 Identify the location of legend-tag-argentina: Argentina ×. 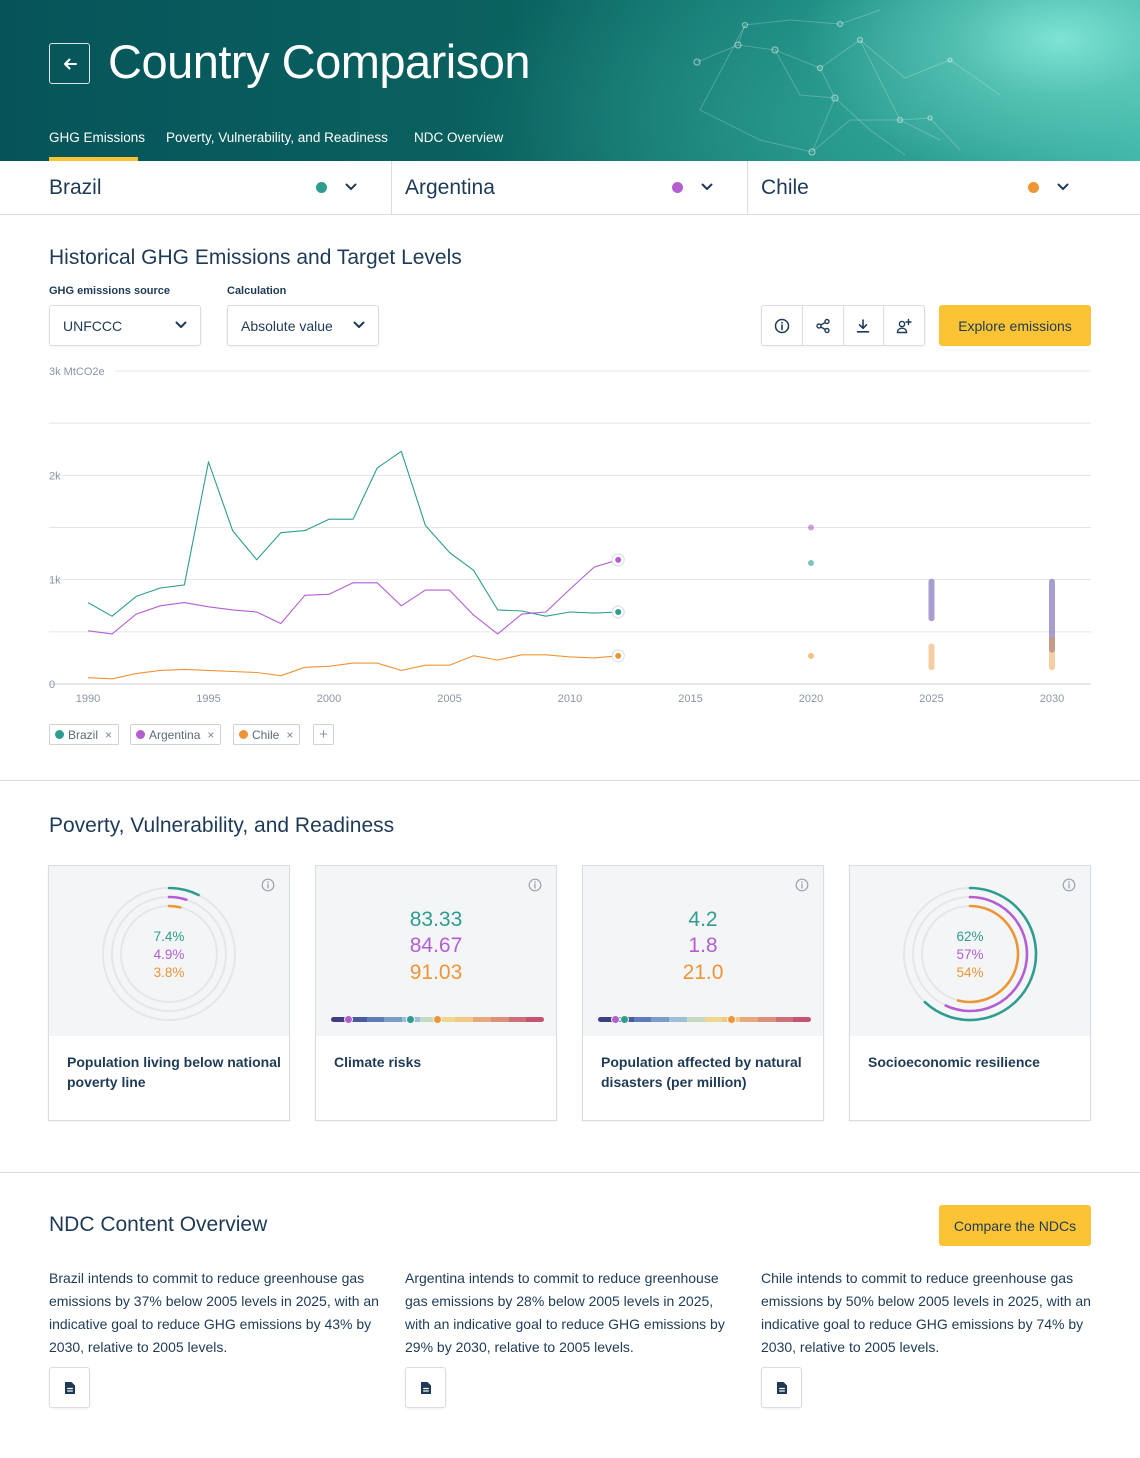
(176, 734).